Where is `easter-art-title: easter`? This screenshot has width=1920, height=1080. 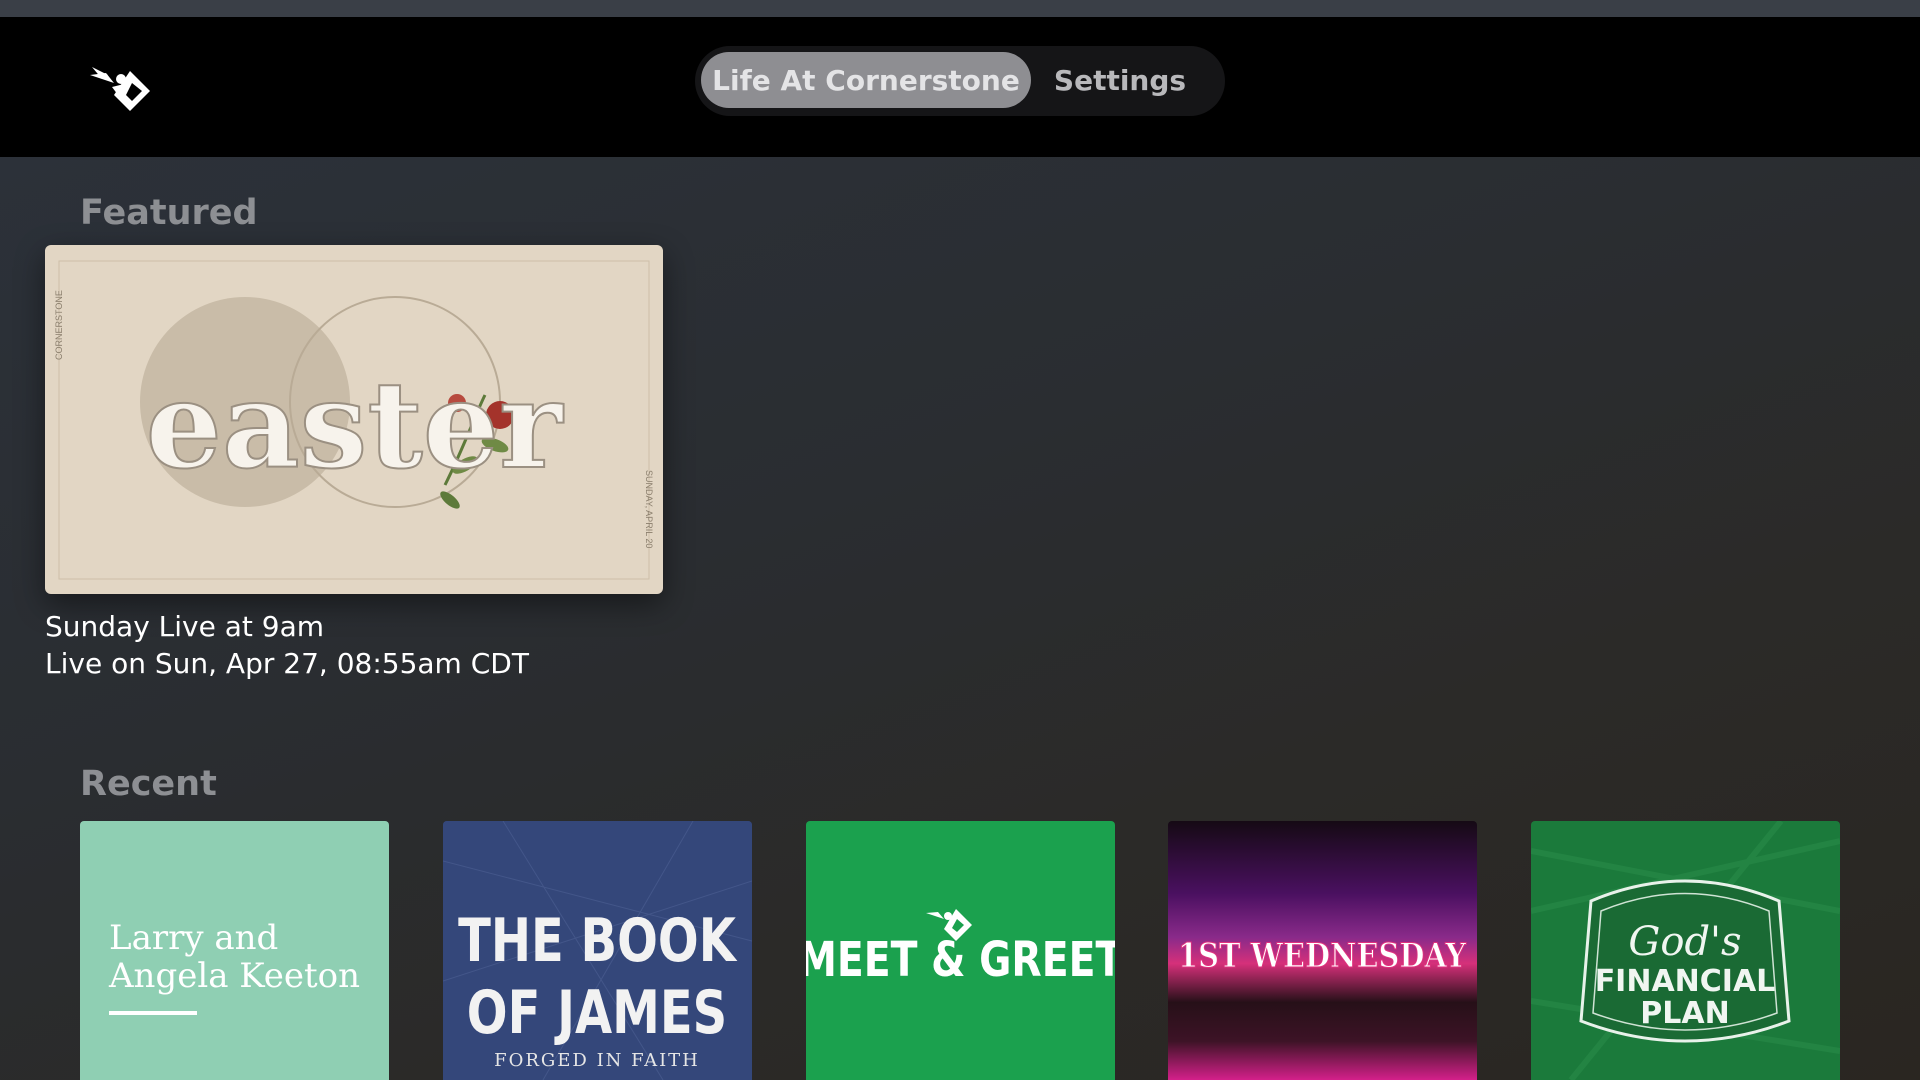
easter-art-title: easter is located at coordinates (355, 425).